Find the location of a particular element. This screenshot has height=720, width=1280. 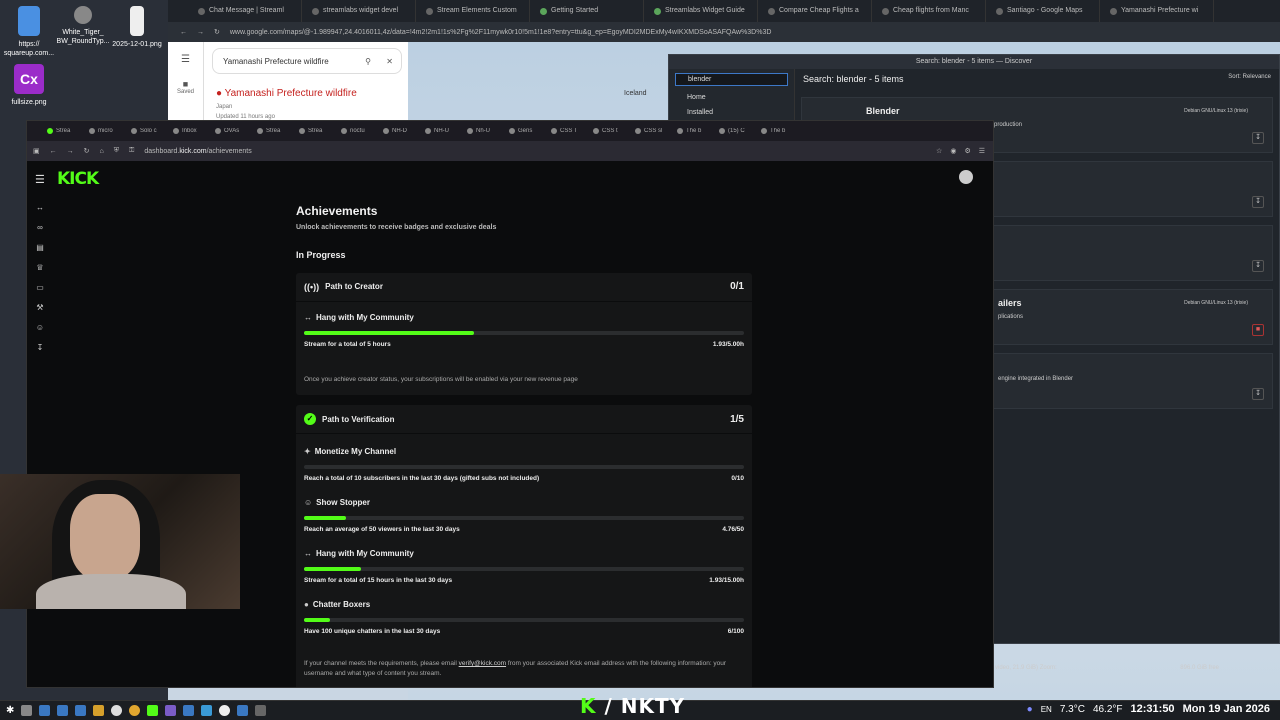

maps-result-title: ● Yamanashi Prefecture wildfire is located at coordinates (286, 93).